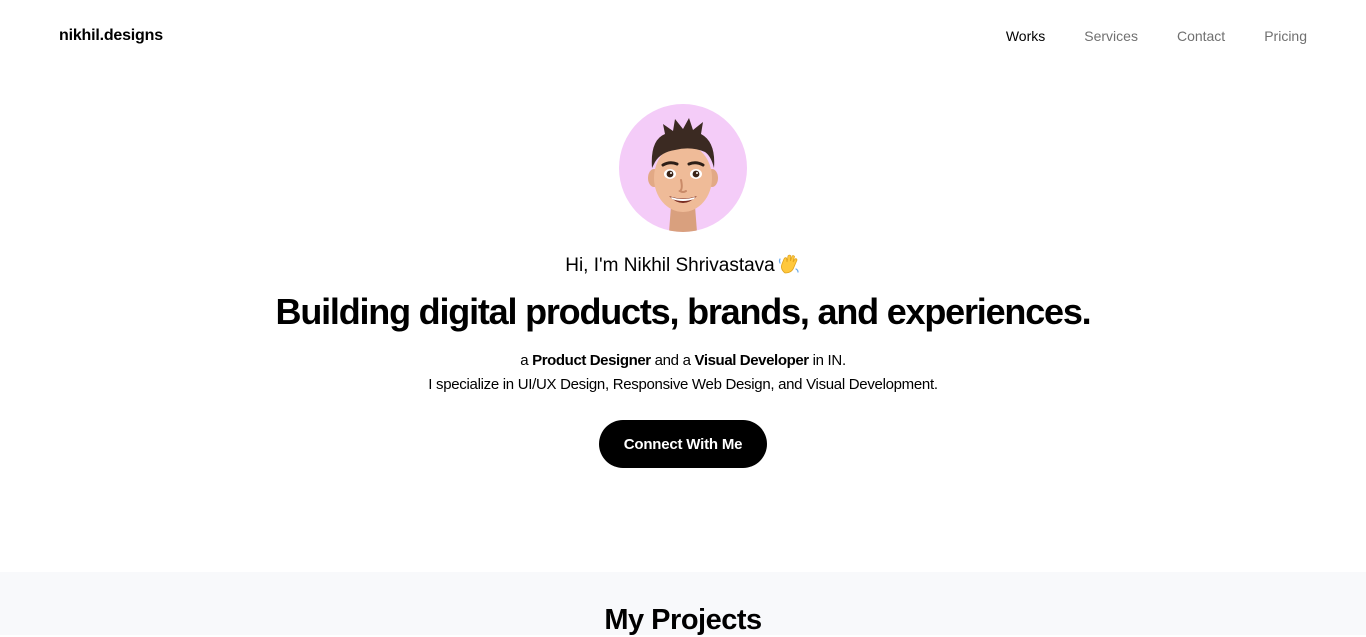 Image resolution: width=1366 pixels, height=637 pixels. What do you see at coordinates (1025, 36) in the screenshot?
I see `nav-link-works: Works` at bounding box center [1025, 36].